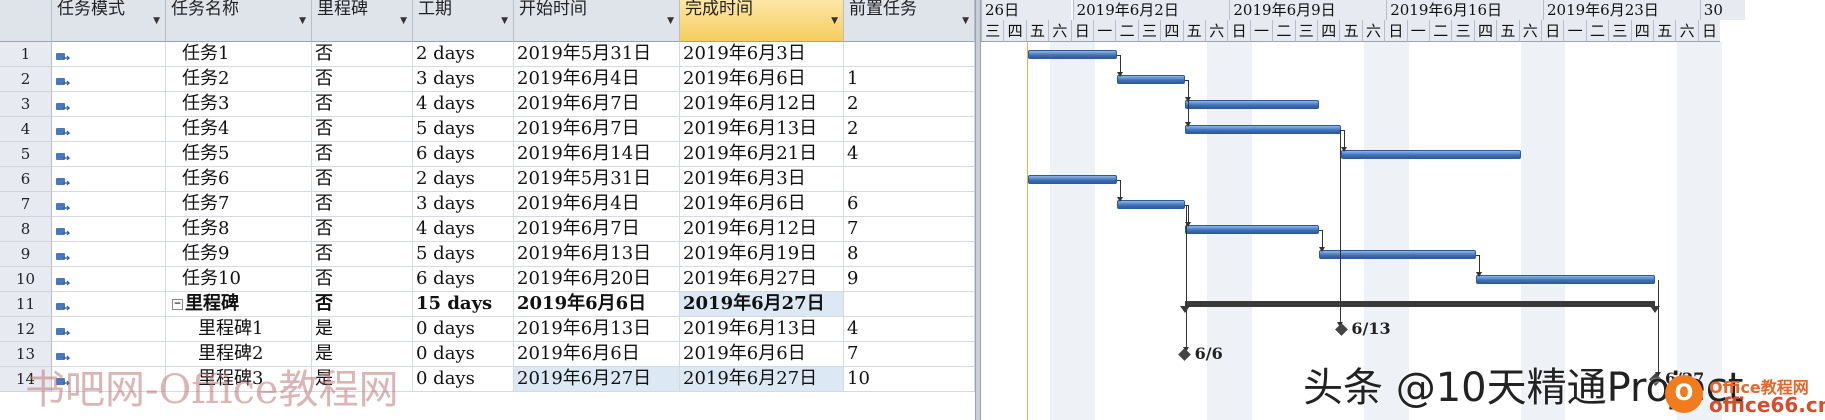 This screenshot has height=420, width=1825. I want to click on cell-start: 2019年5月31日, so click(597, 54).